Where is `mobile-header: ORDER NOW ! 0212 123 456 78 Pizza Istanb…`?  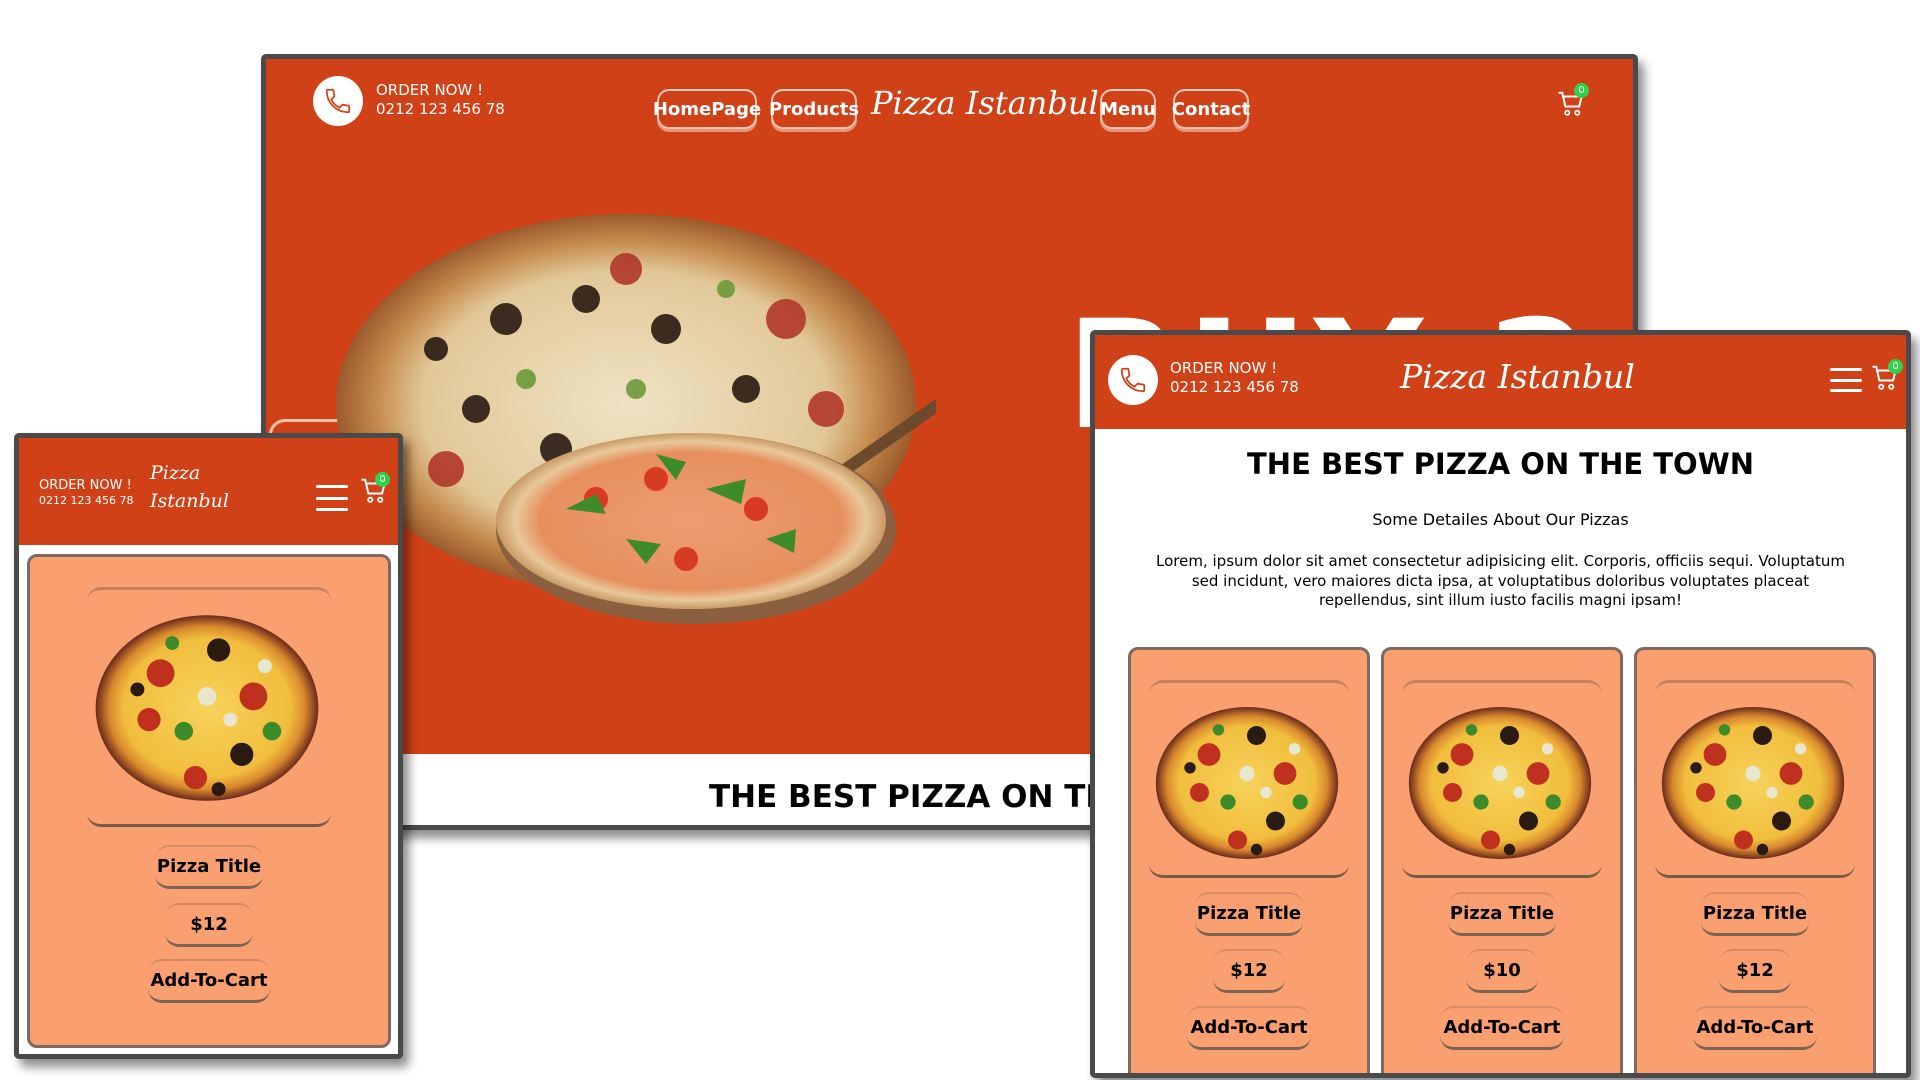 mobile-header: ORDER NOW ! 0212 123 456 78 Pizza Istanb… is located at coordinates (208, 491).